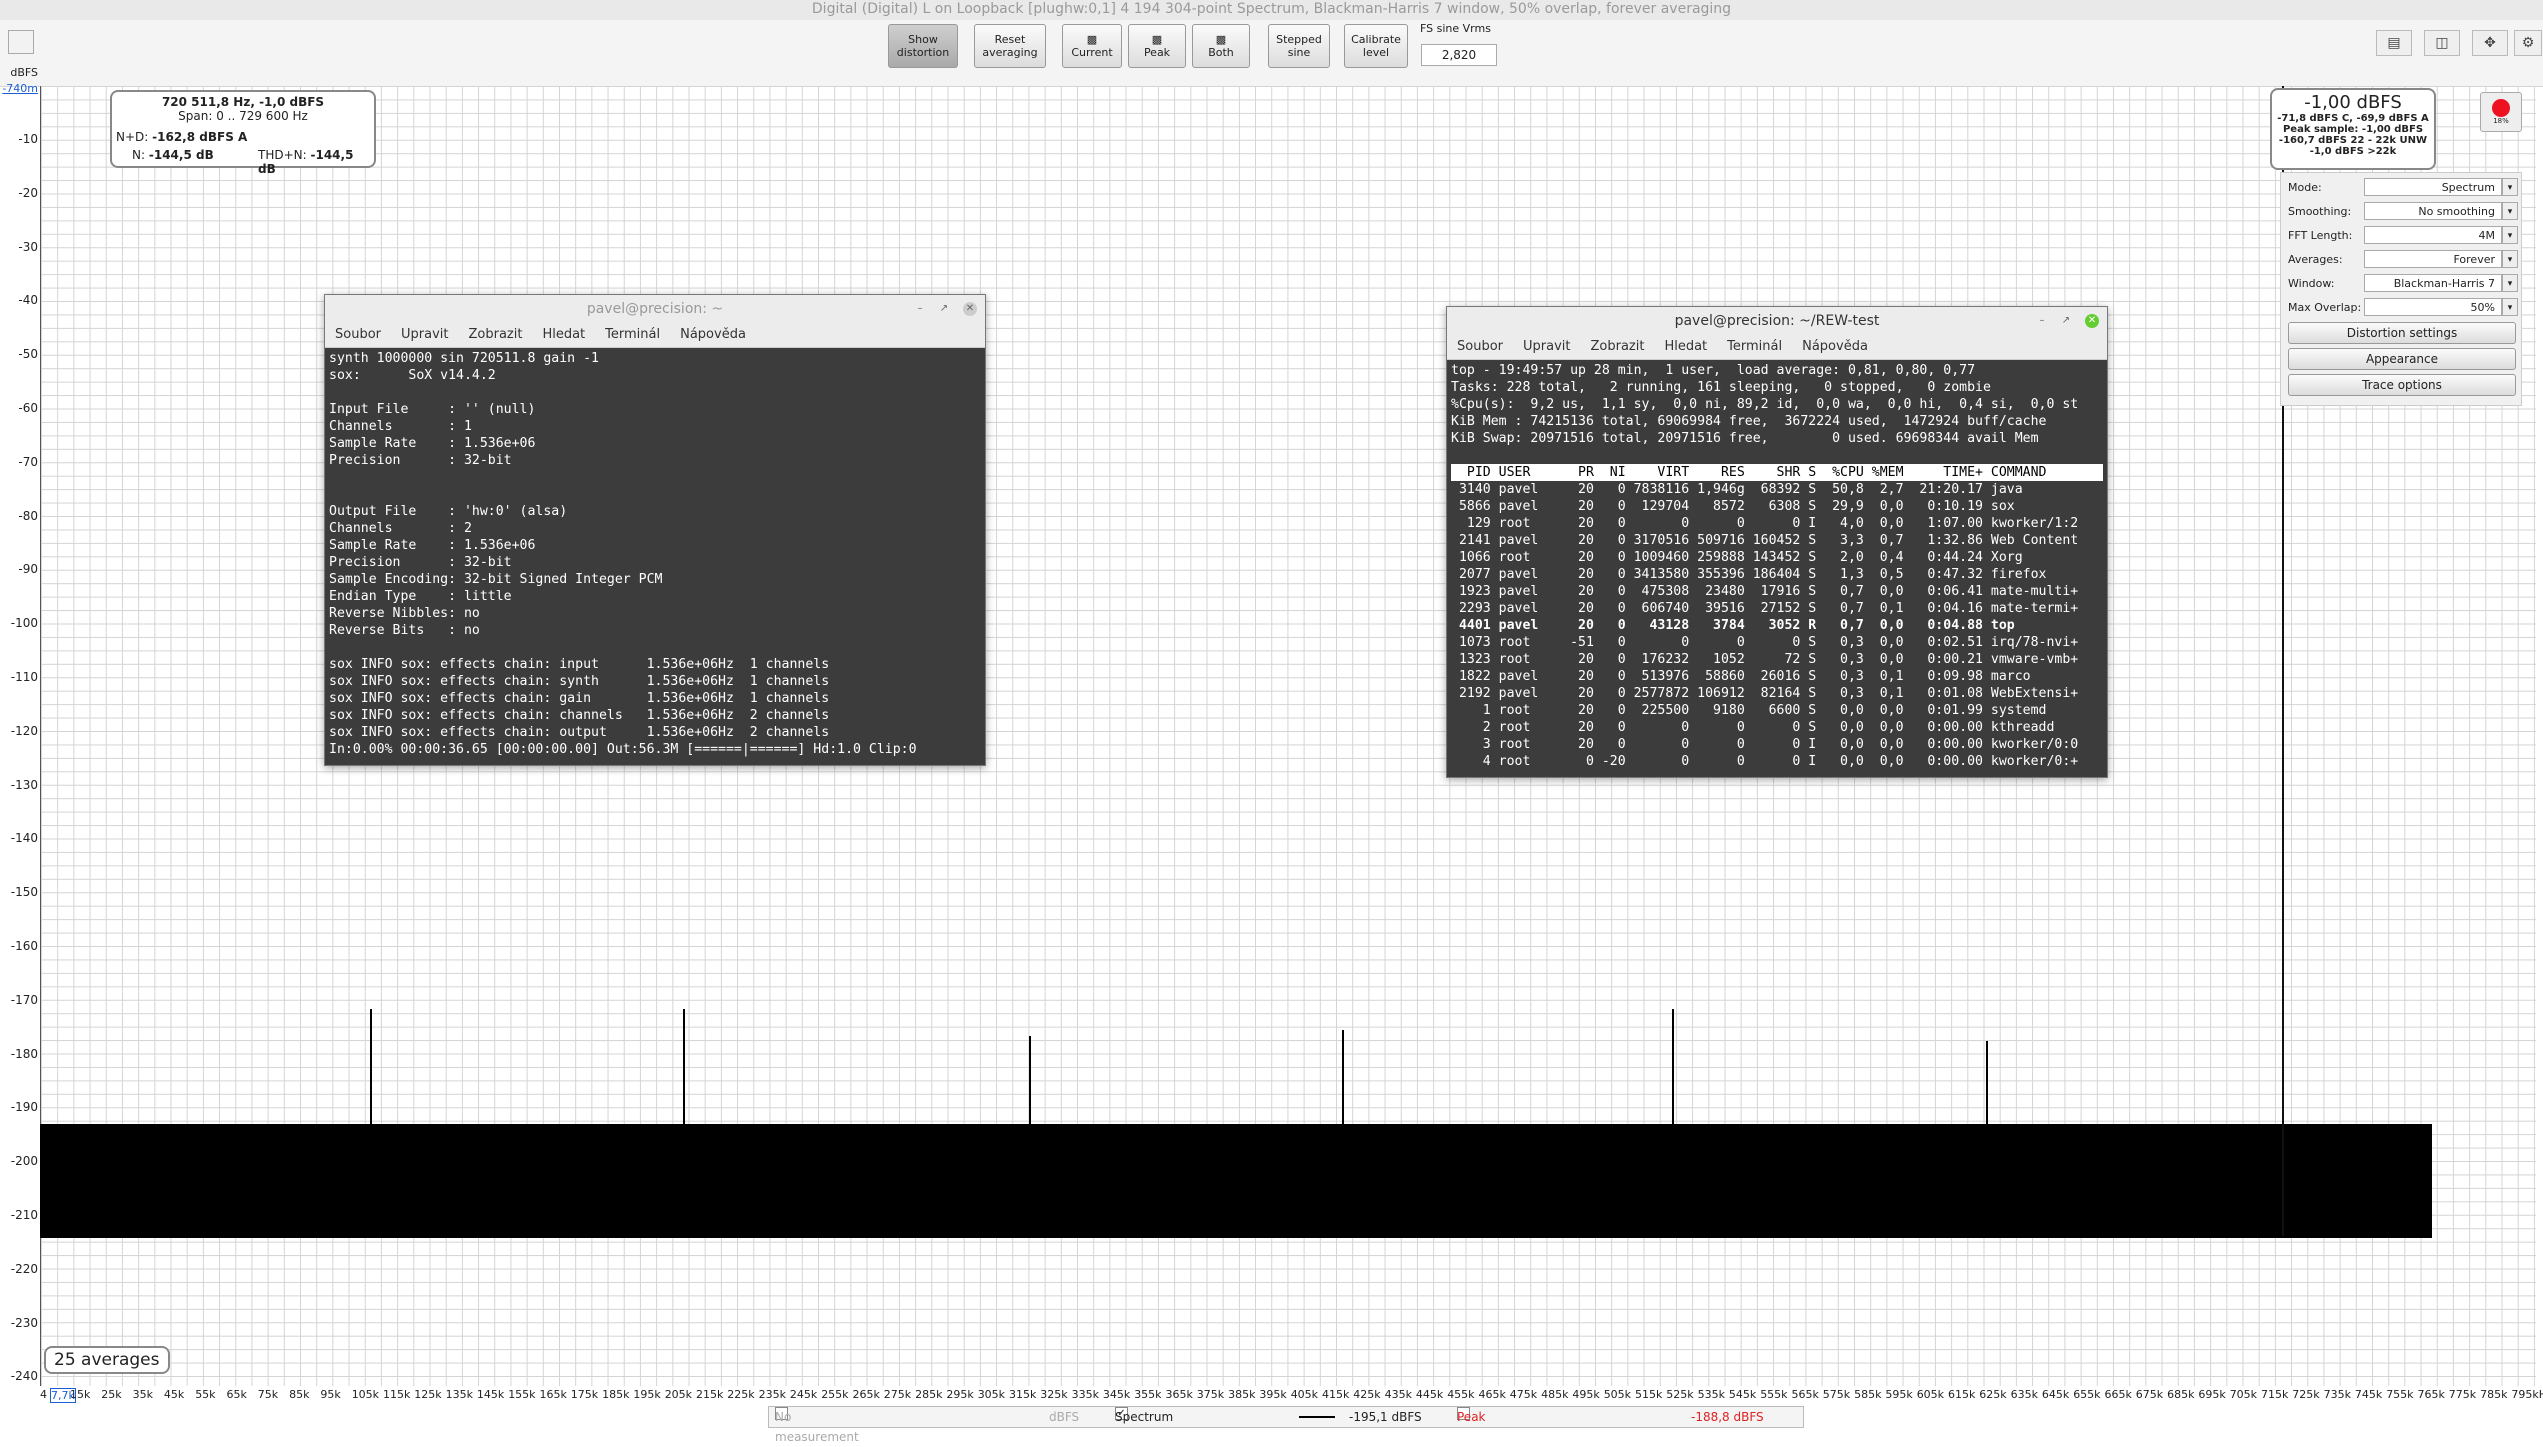  Describe the element at coordinates (448, 511) in the screenshot. I see `terminal-line: Output File : 'hw:0' (alsa)` at that location.